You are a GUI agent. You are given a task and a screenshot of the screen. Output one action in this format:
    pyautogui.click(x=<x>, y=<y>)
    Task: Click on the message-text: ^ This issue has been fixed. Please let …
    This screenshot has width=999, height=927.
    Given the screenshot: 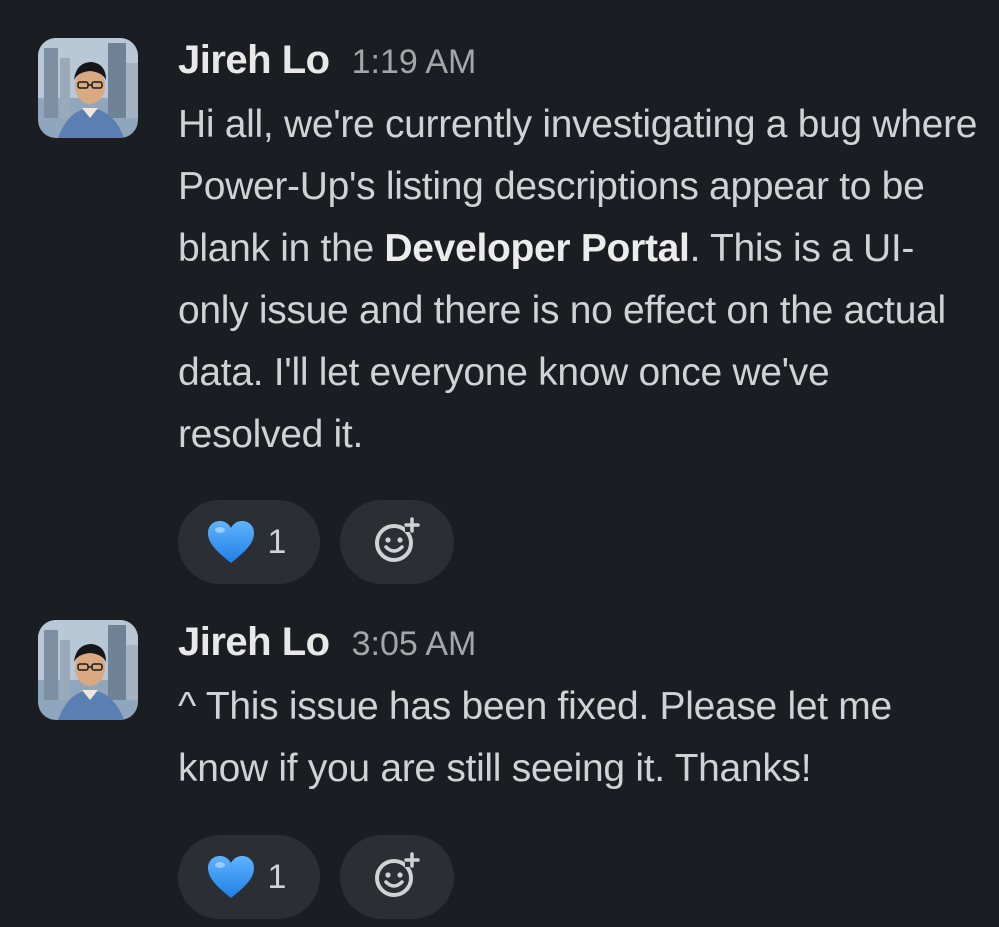 What is the action you would take?
    pyautogui.click(x=535, y=737)
    